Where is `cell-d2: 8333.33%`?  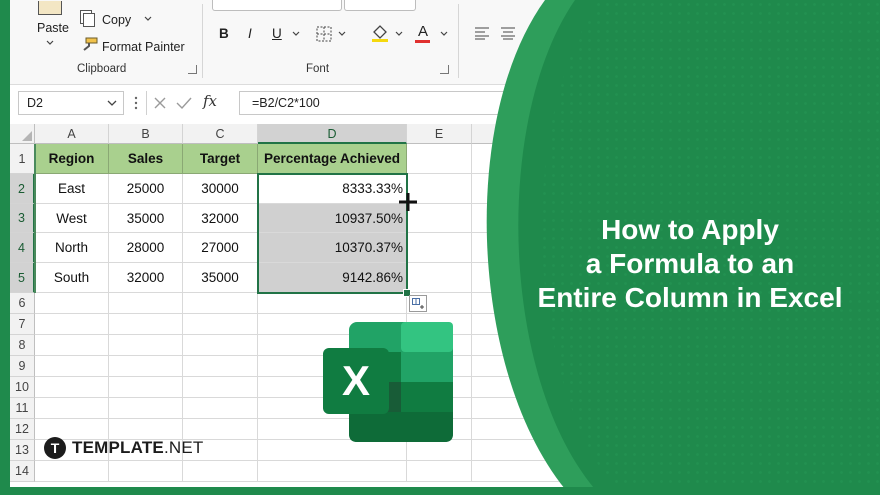 cell-d2: 8333.33% is located at coordinates (332, 189).